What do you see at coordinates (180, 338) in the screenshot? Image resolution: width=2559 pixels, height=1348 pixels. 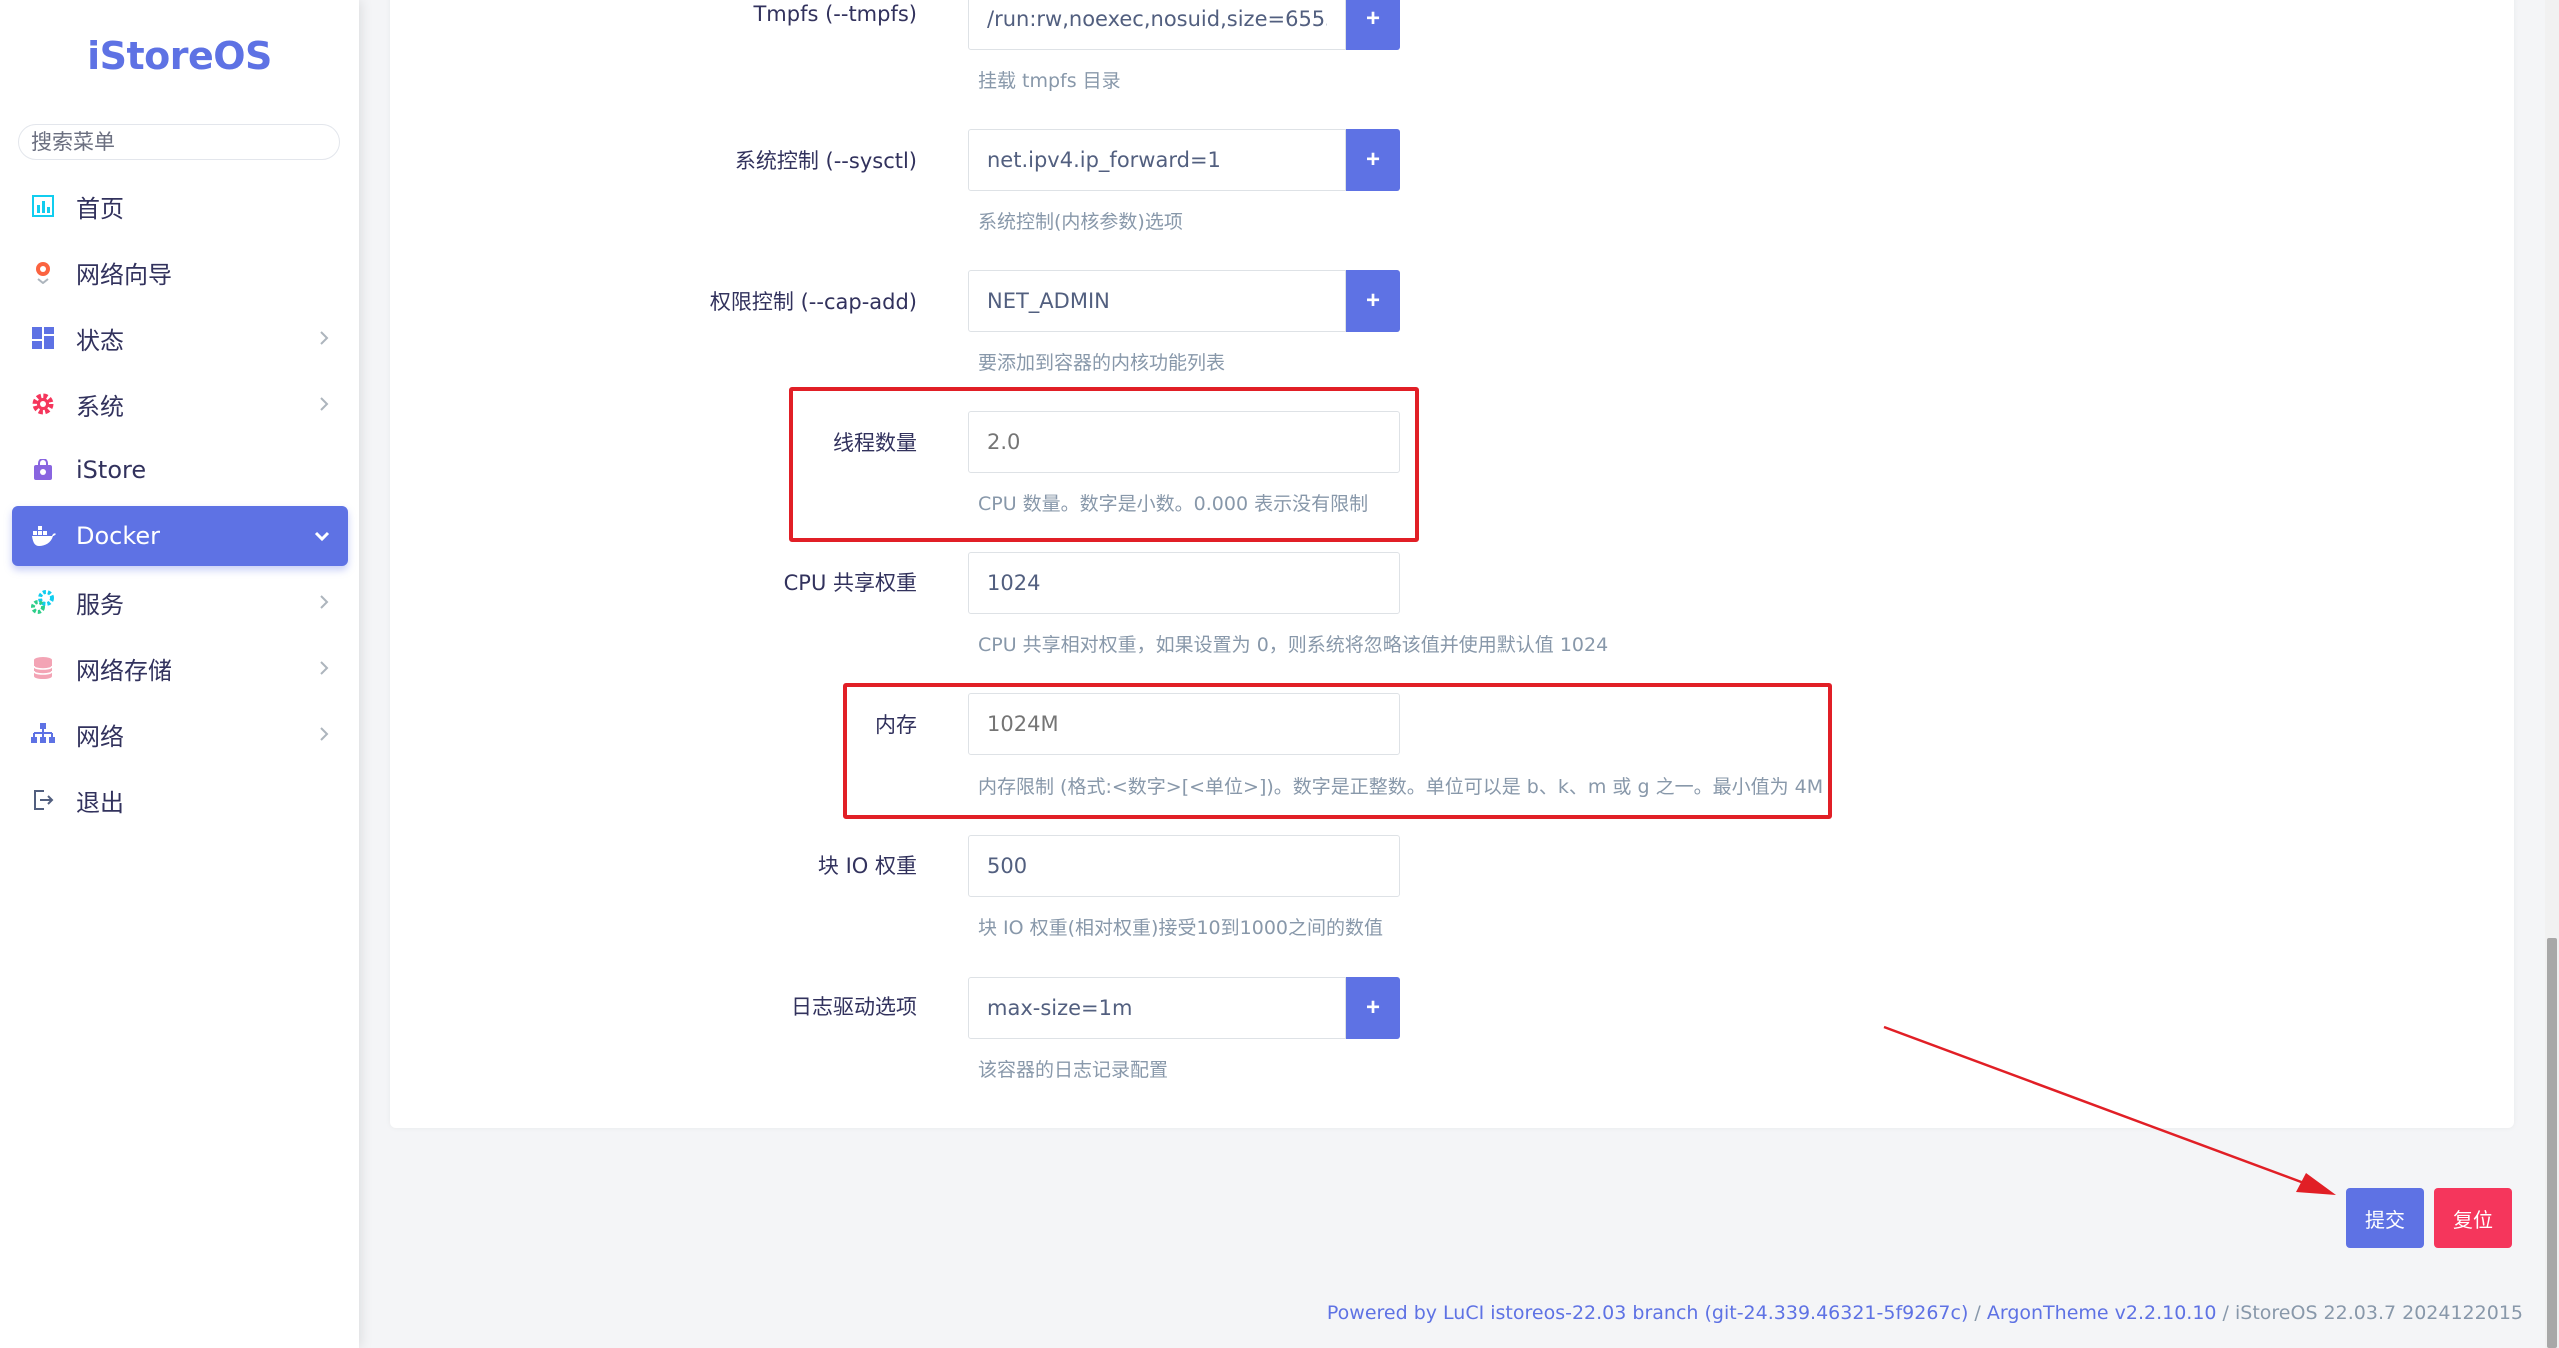 I see `nav-item-status: 状态` at bounding box center [180, 338].